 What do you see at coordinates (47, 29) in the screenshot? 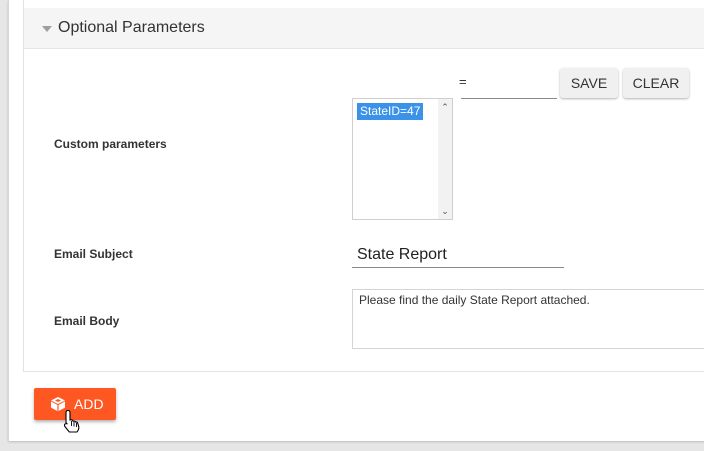
I see `caret-down-icon` at bounding box center [47, 29].